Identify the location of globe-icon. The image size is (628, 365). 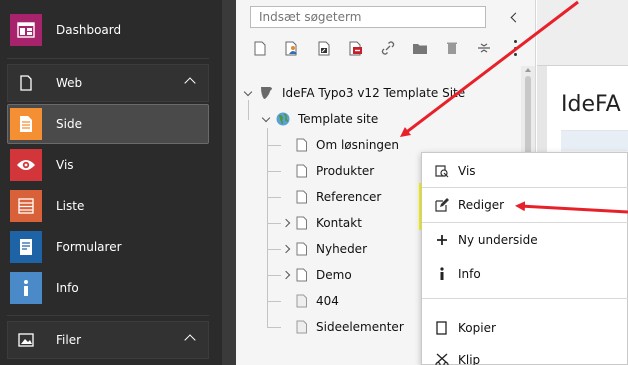
(283, 119).